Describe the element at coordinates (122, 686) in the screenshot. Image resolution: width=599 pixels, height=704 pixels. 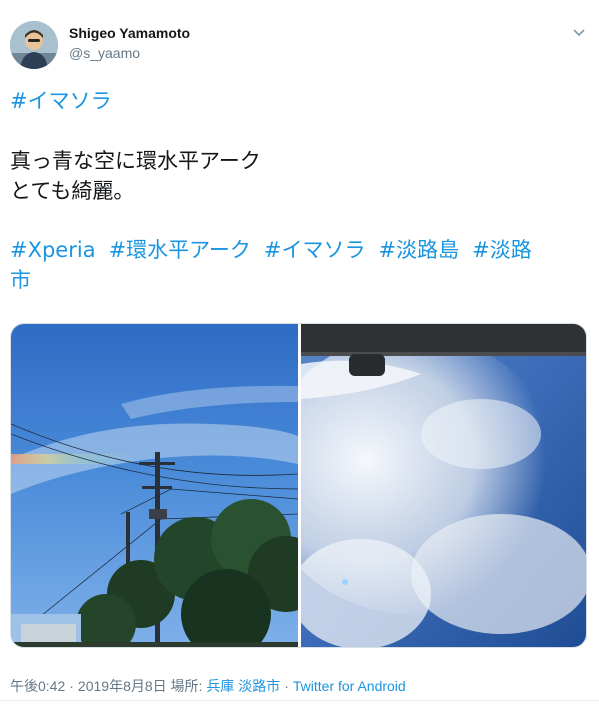
I see `tweet-date: 2019年8月8日` at that location.